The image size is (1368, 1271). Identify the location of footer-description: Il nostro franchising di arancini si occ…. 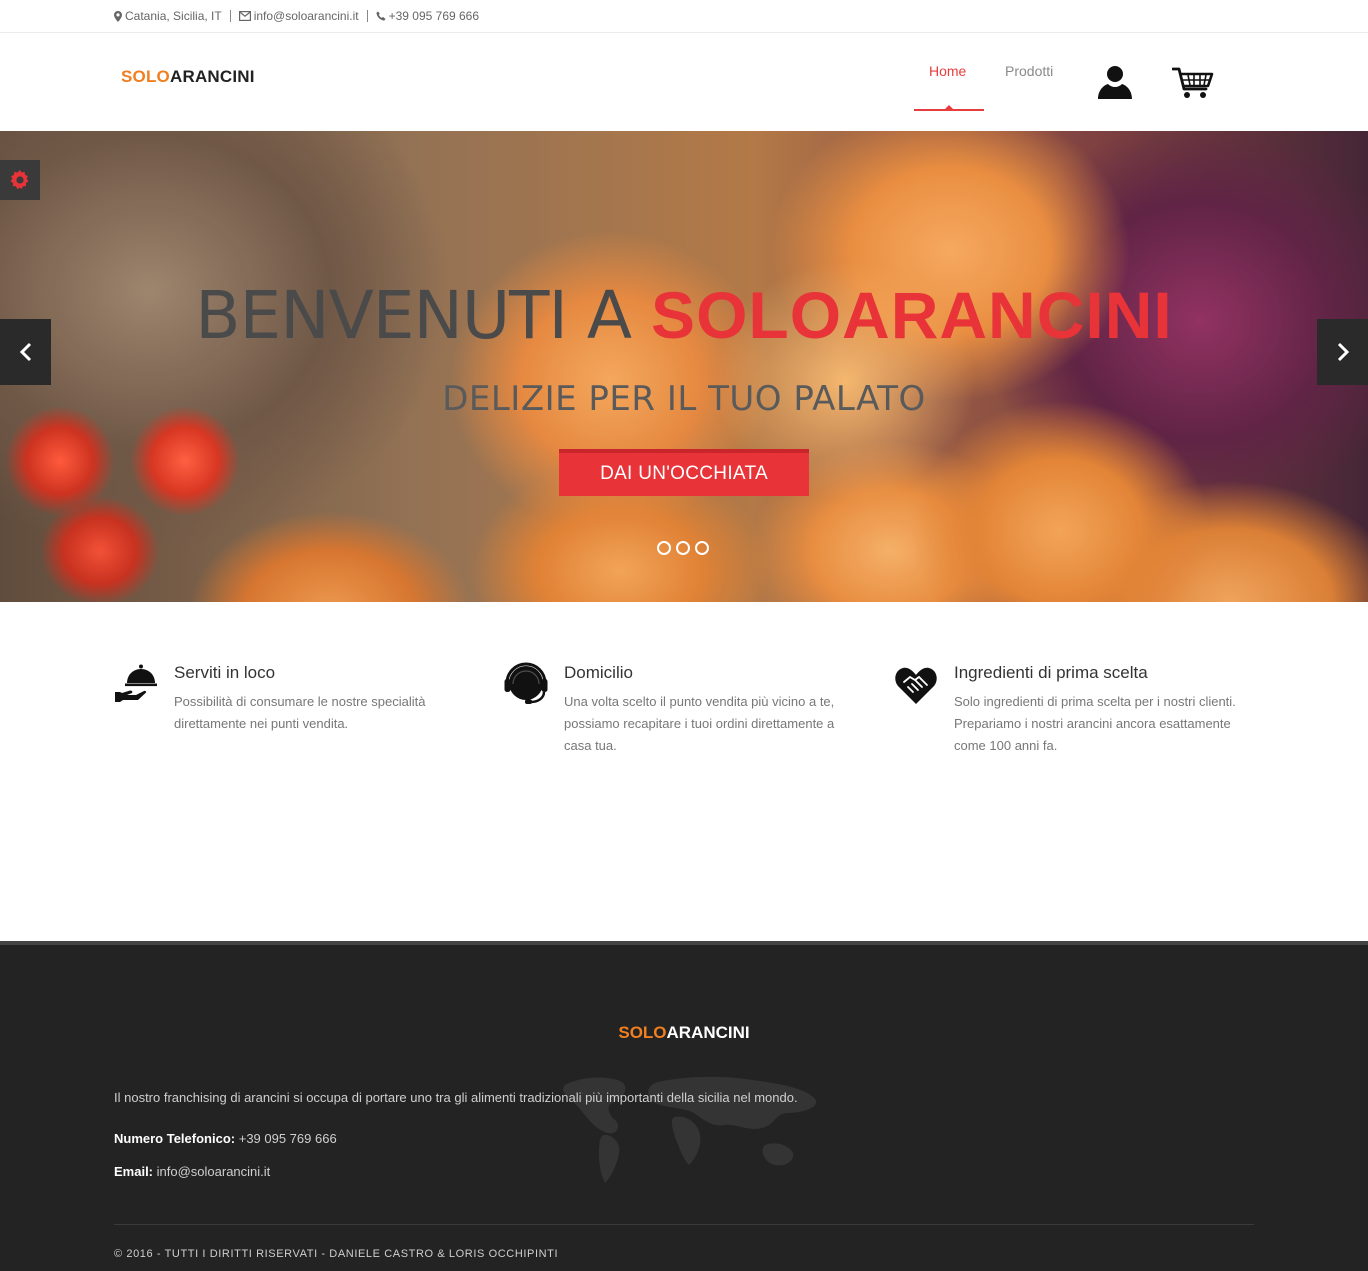
(456, 1097).